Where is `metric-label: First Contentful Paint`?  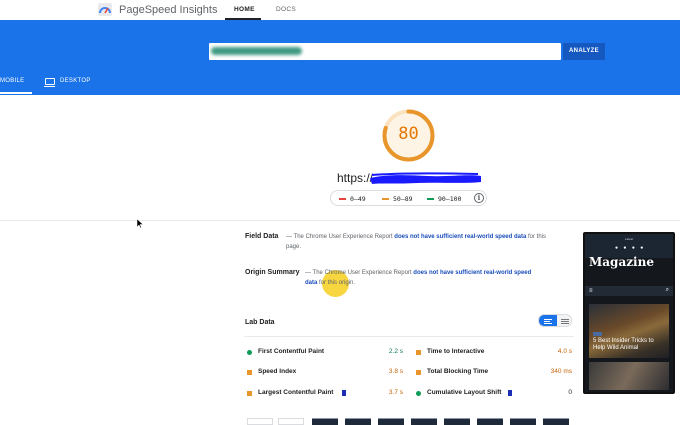 metric-label: First Contentful Paint is located at coordinates (291, 351).